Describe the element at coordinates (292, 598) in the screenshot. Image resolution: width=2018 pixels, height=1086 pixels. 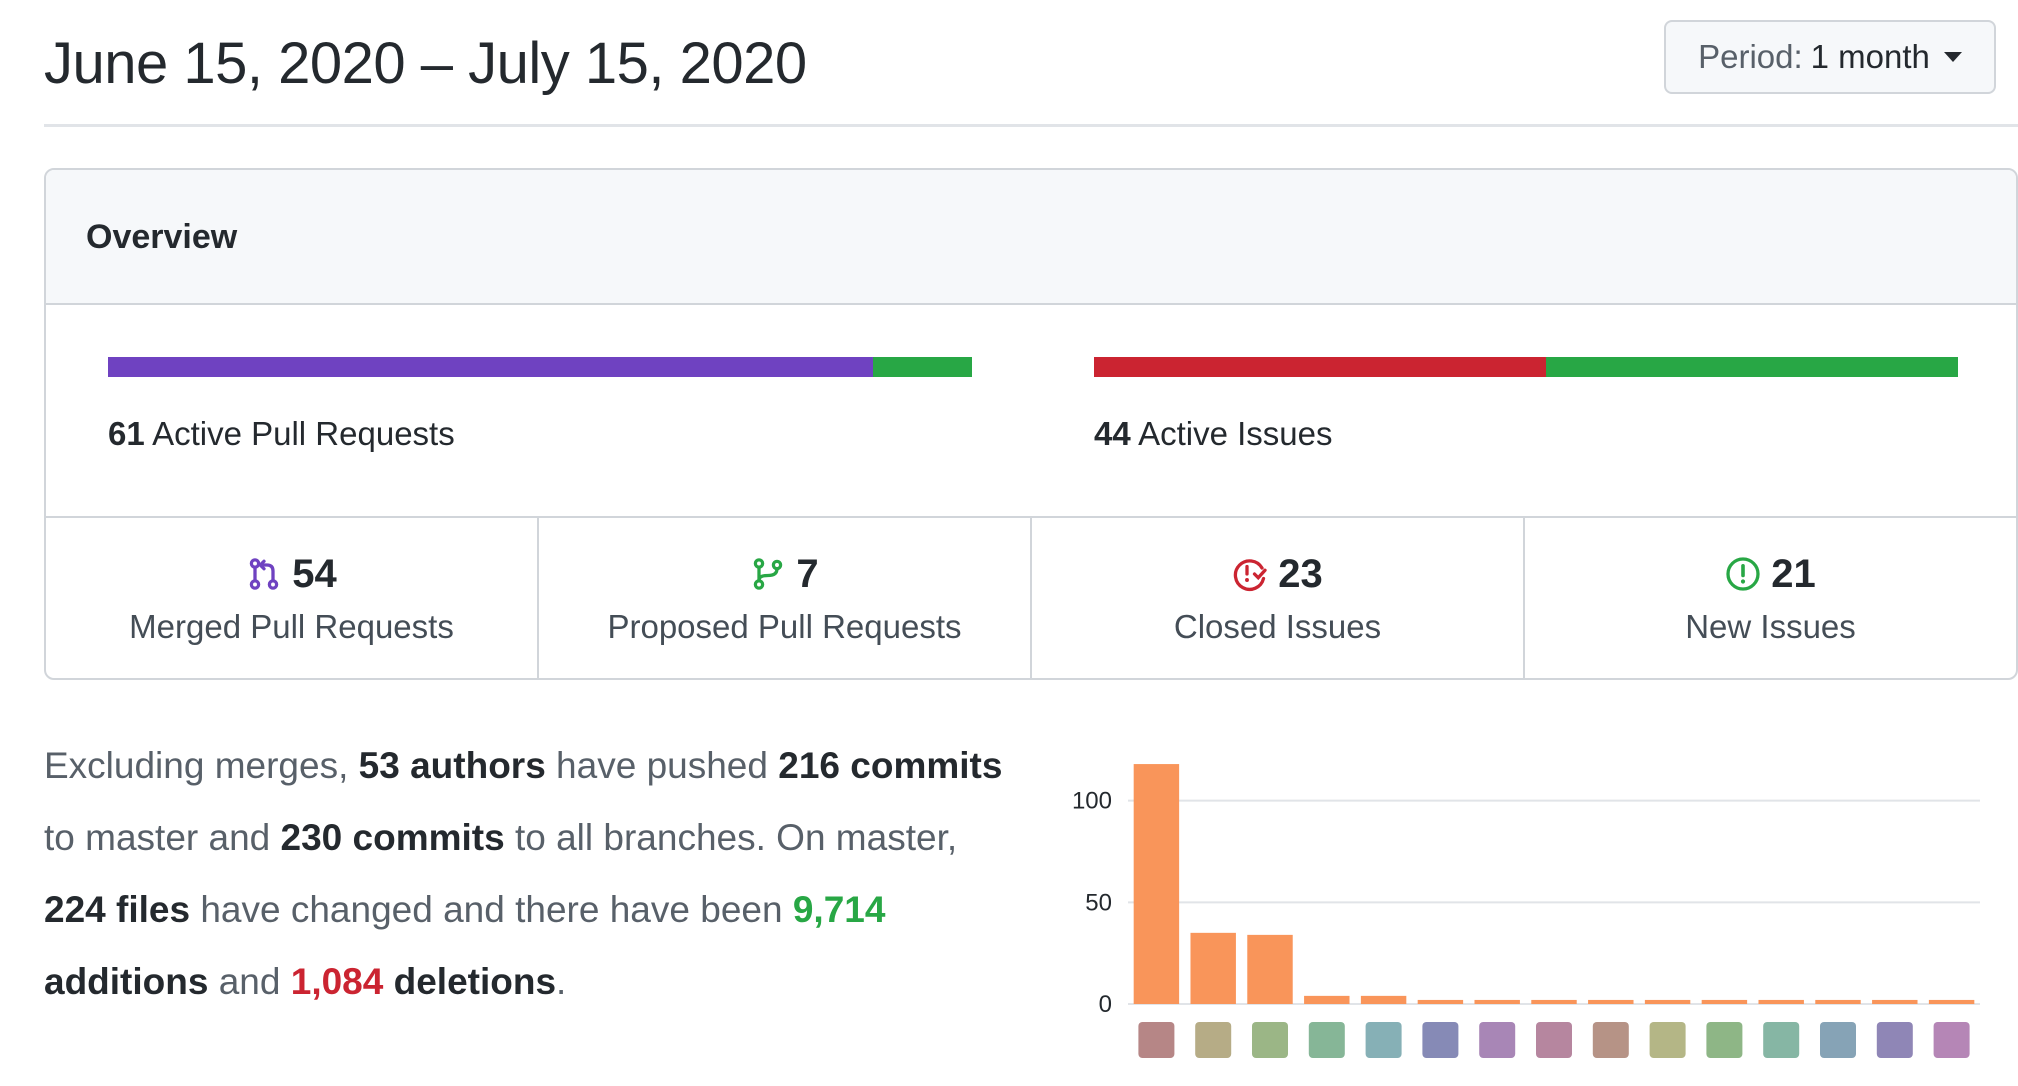
I see `stat-merged-pull-requests: 54 Merged Pull Requests` at that location.